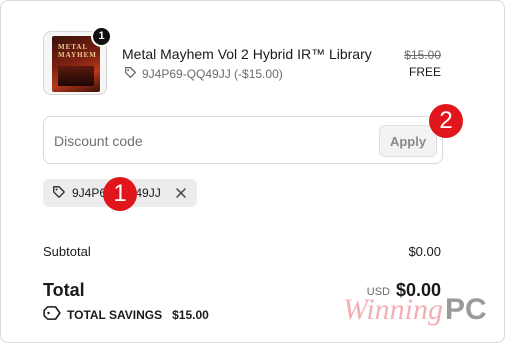  I want to click on watermark-text-2: PC, so click(466, 309).